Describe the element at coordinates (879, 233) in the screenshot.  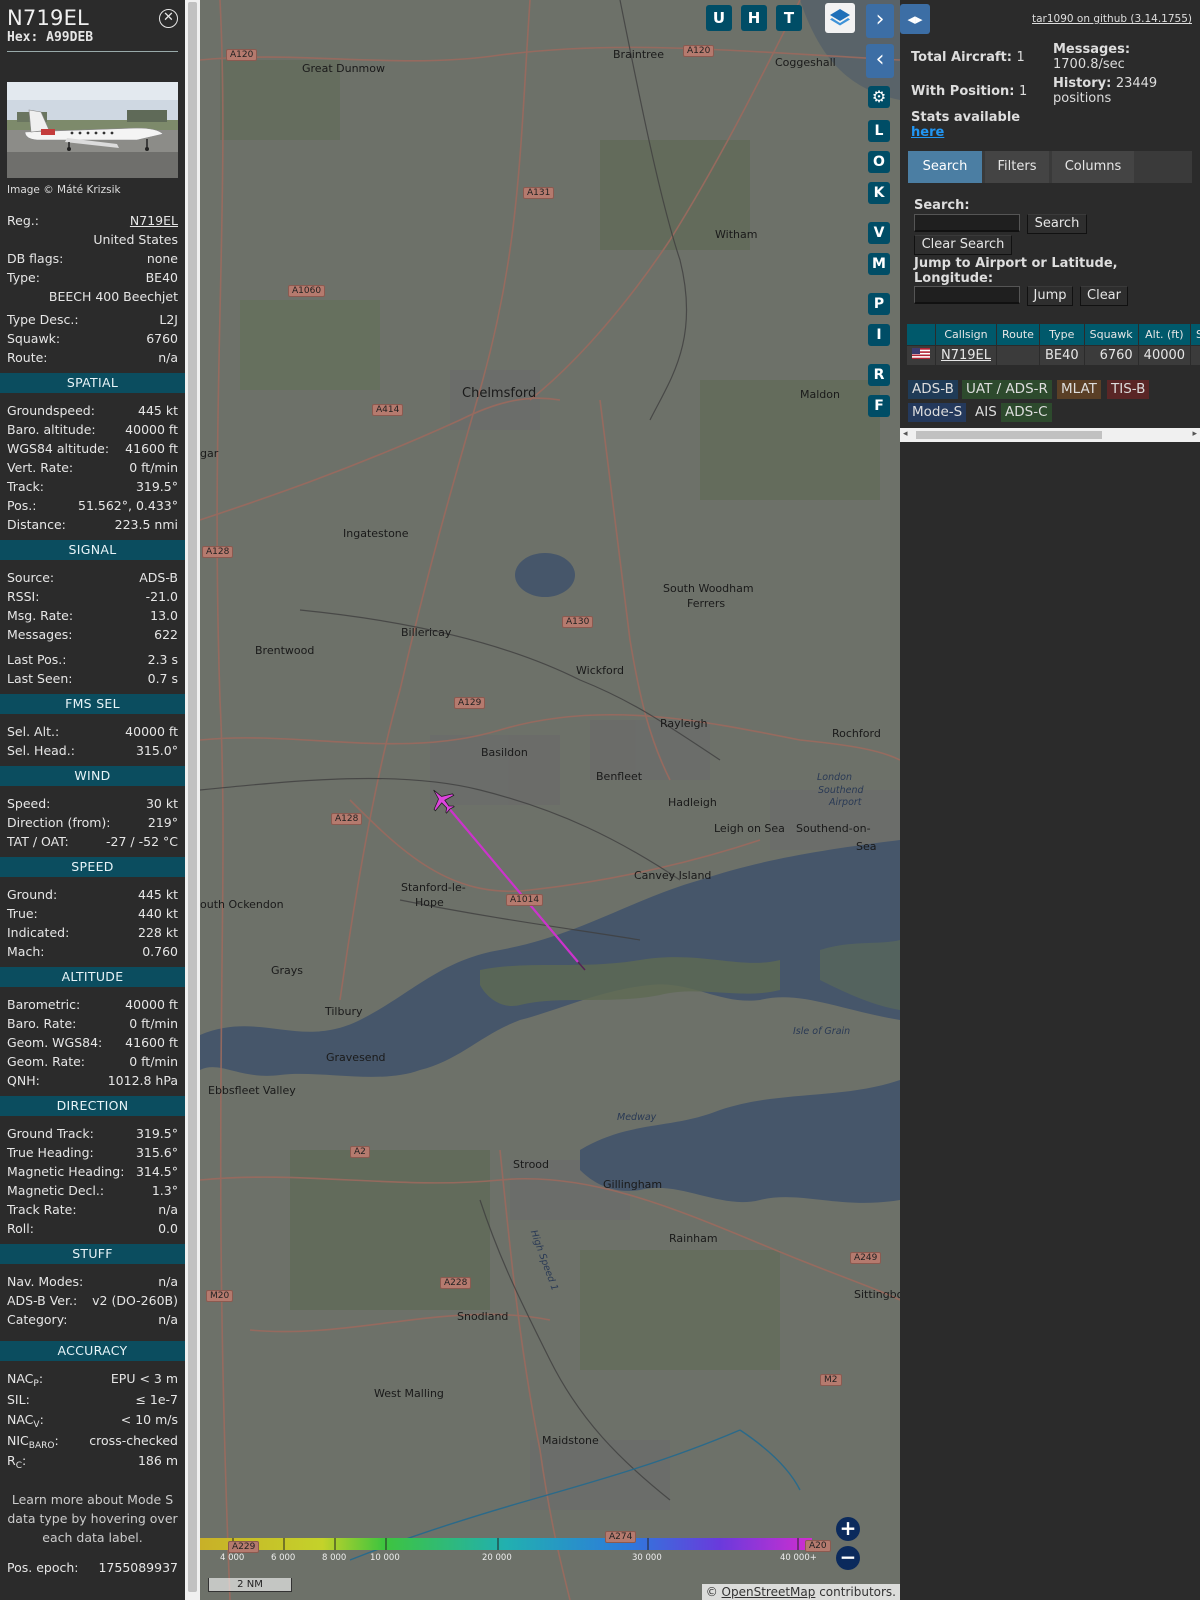
I see `map-button-v: V` at that location.